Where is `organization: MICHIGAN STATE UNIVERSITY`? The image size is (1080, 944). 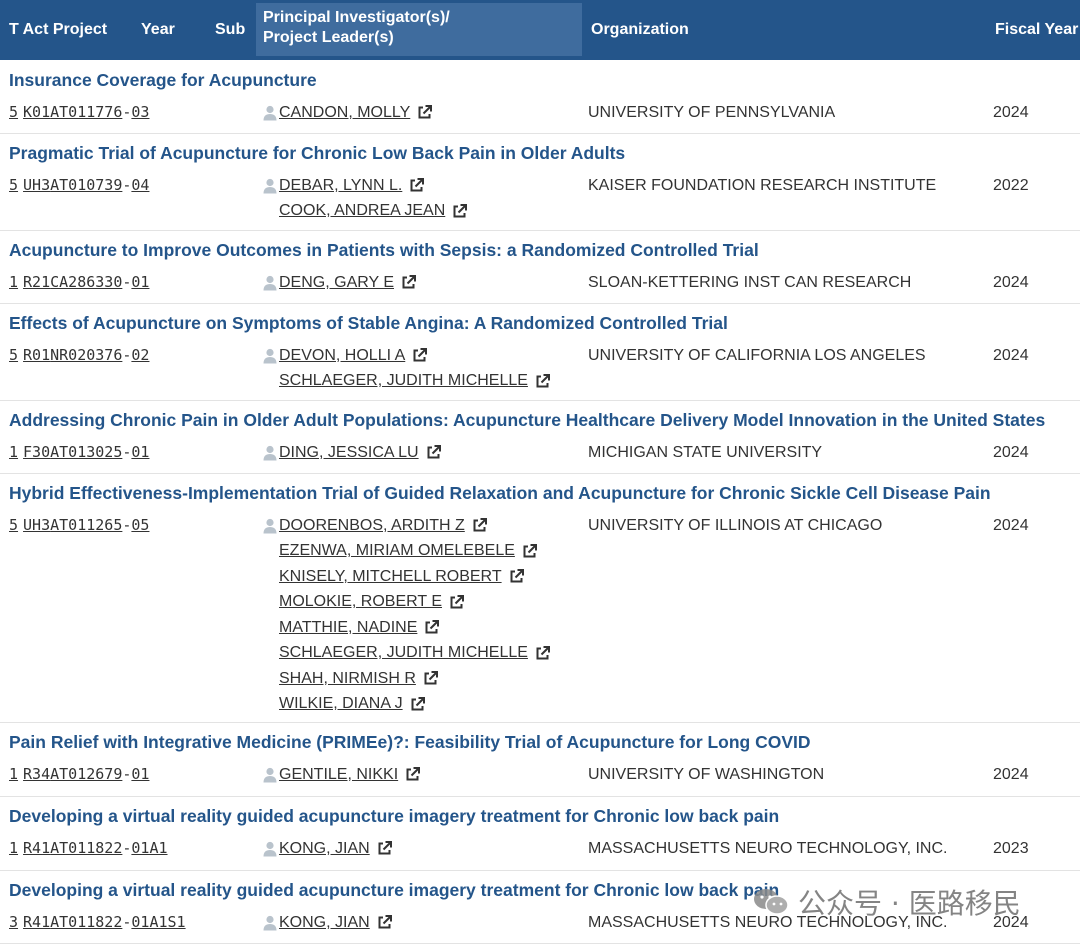 organization: MICHIGAN STATE UNIVERSITY is located at coordinates (705, 452).